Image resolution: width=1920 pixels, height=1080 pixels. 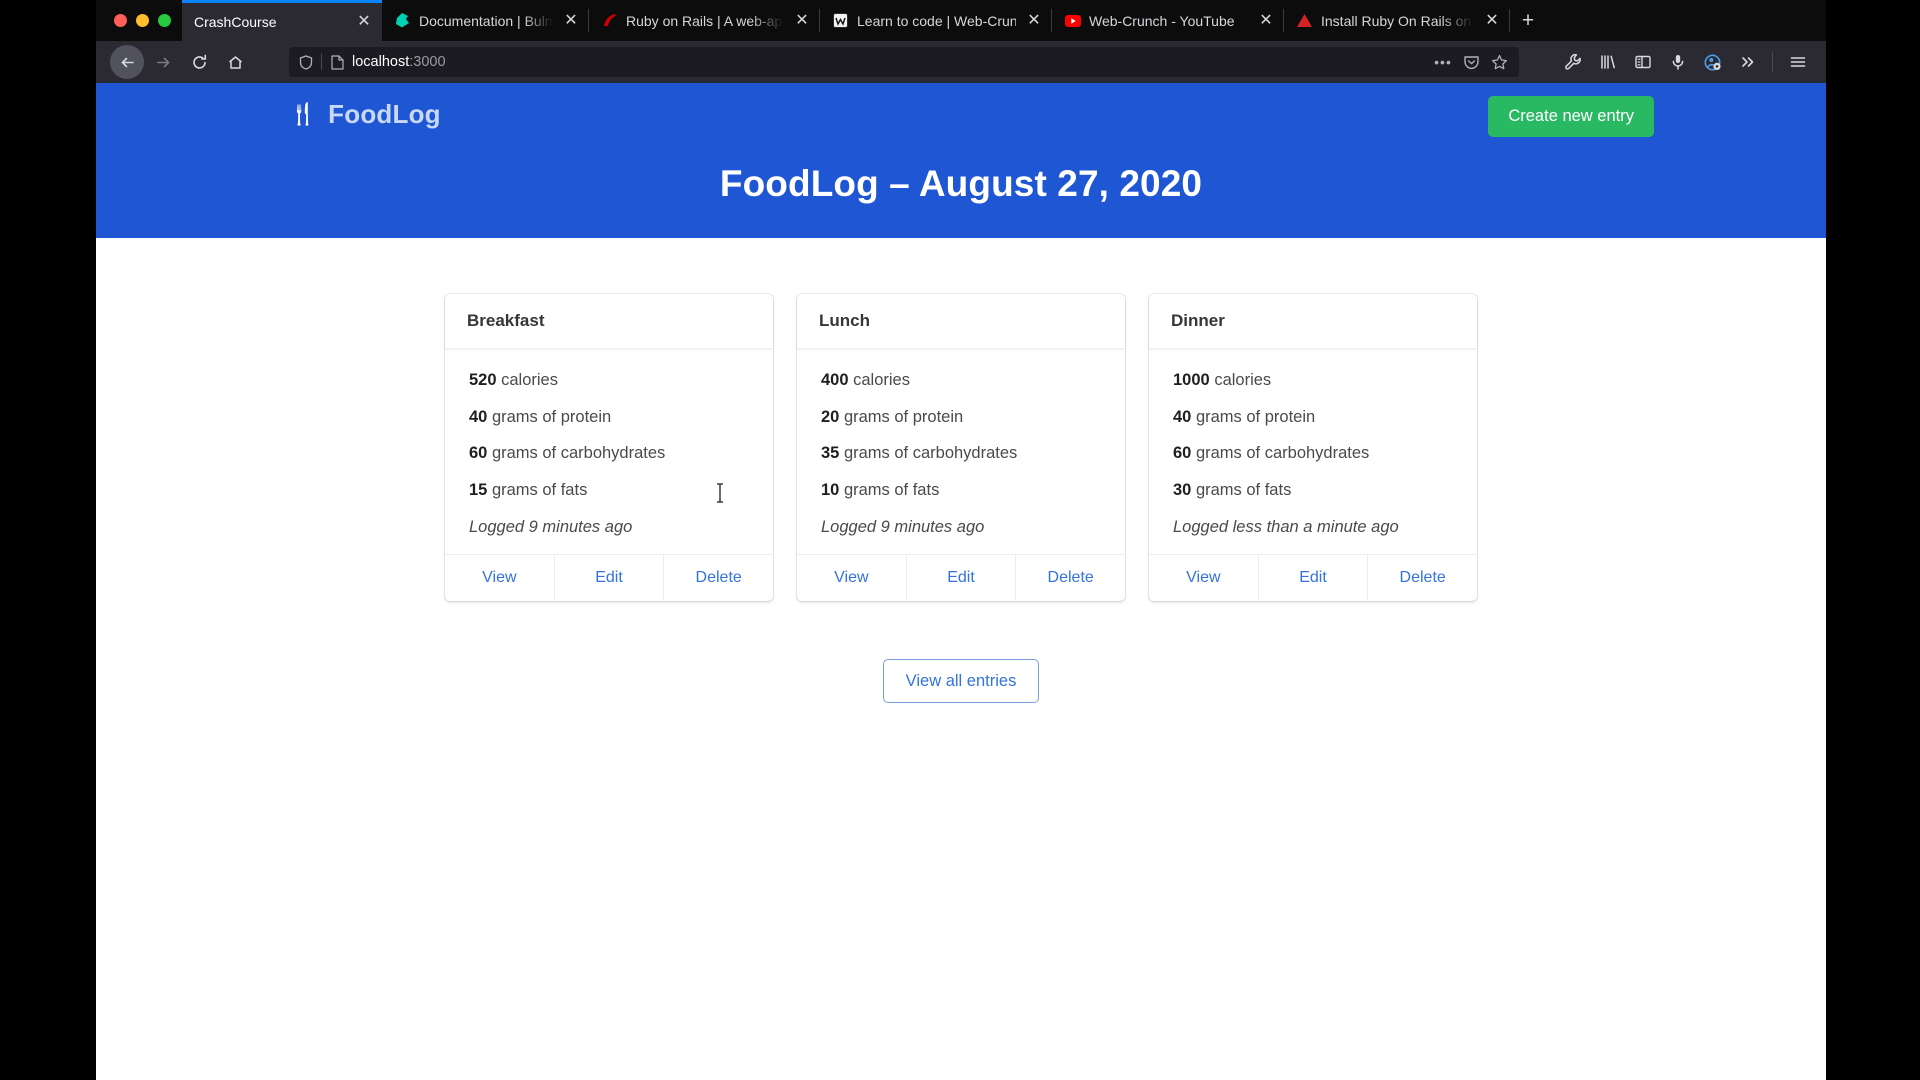 What do you see at coordinates (1499, 62) in the screenshot?
I see `bookmark-star-icon` at bounding box center [1499, 62].